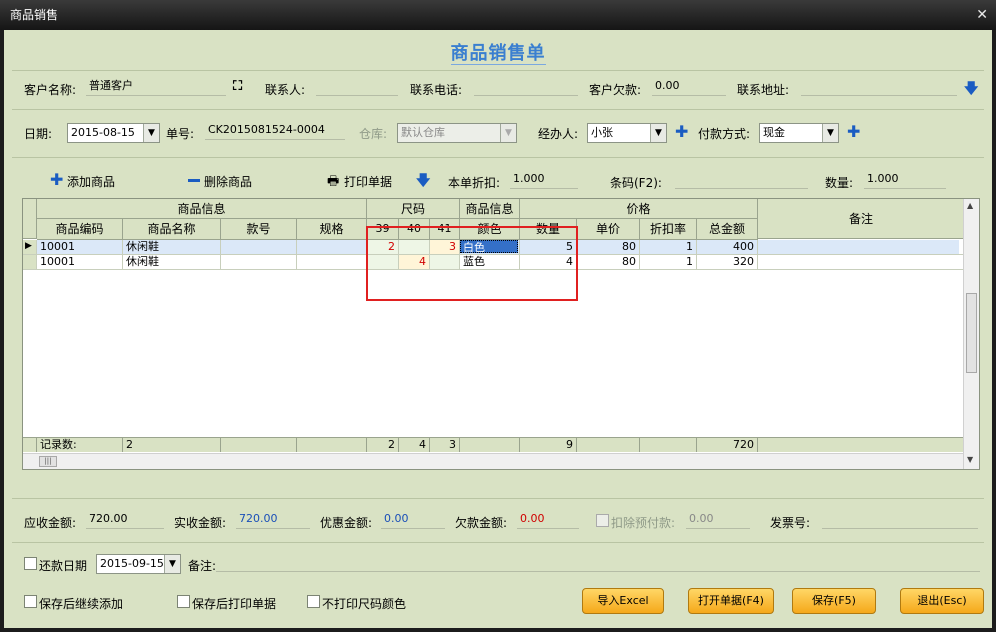 The height and width of the screenshot is (632, 996). I want to click on table-cell-total: 320, so click(727, 262).